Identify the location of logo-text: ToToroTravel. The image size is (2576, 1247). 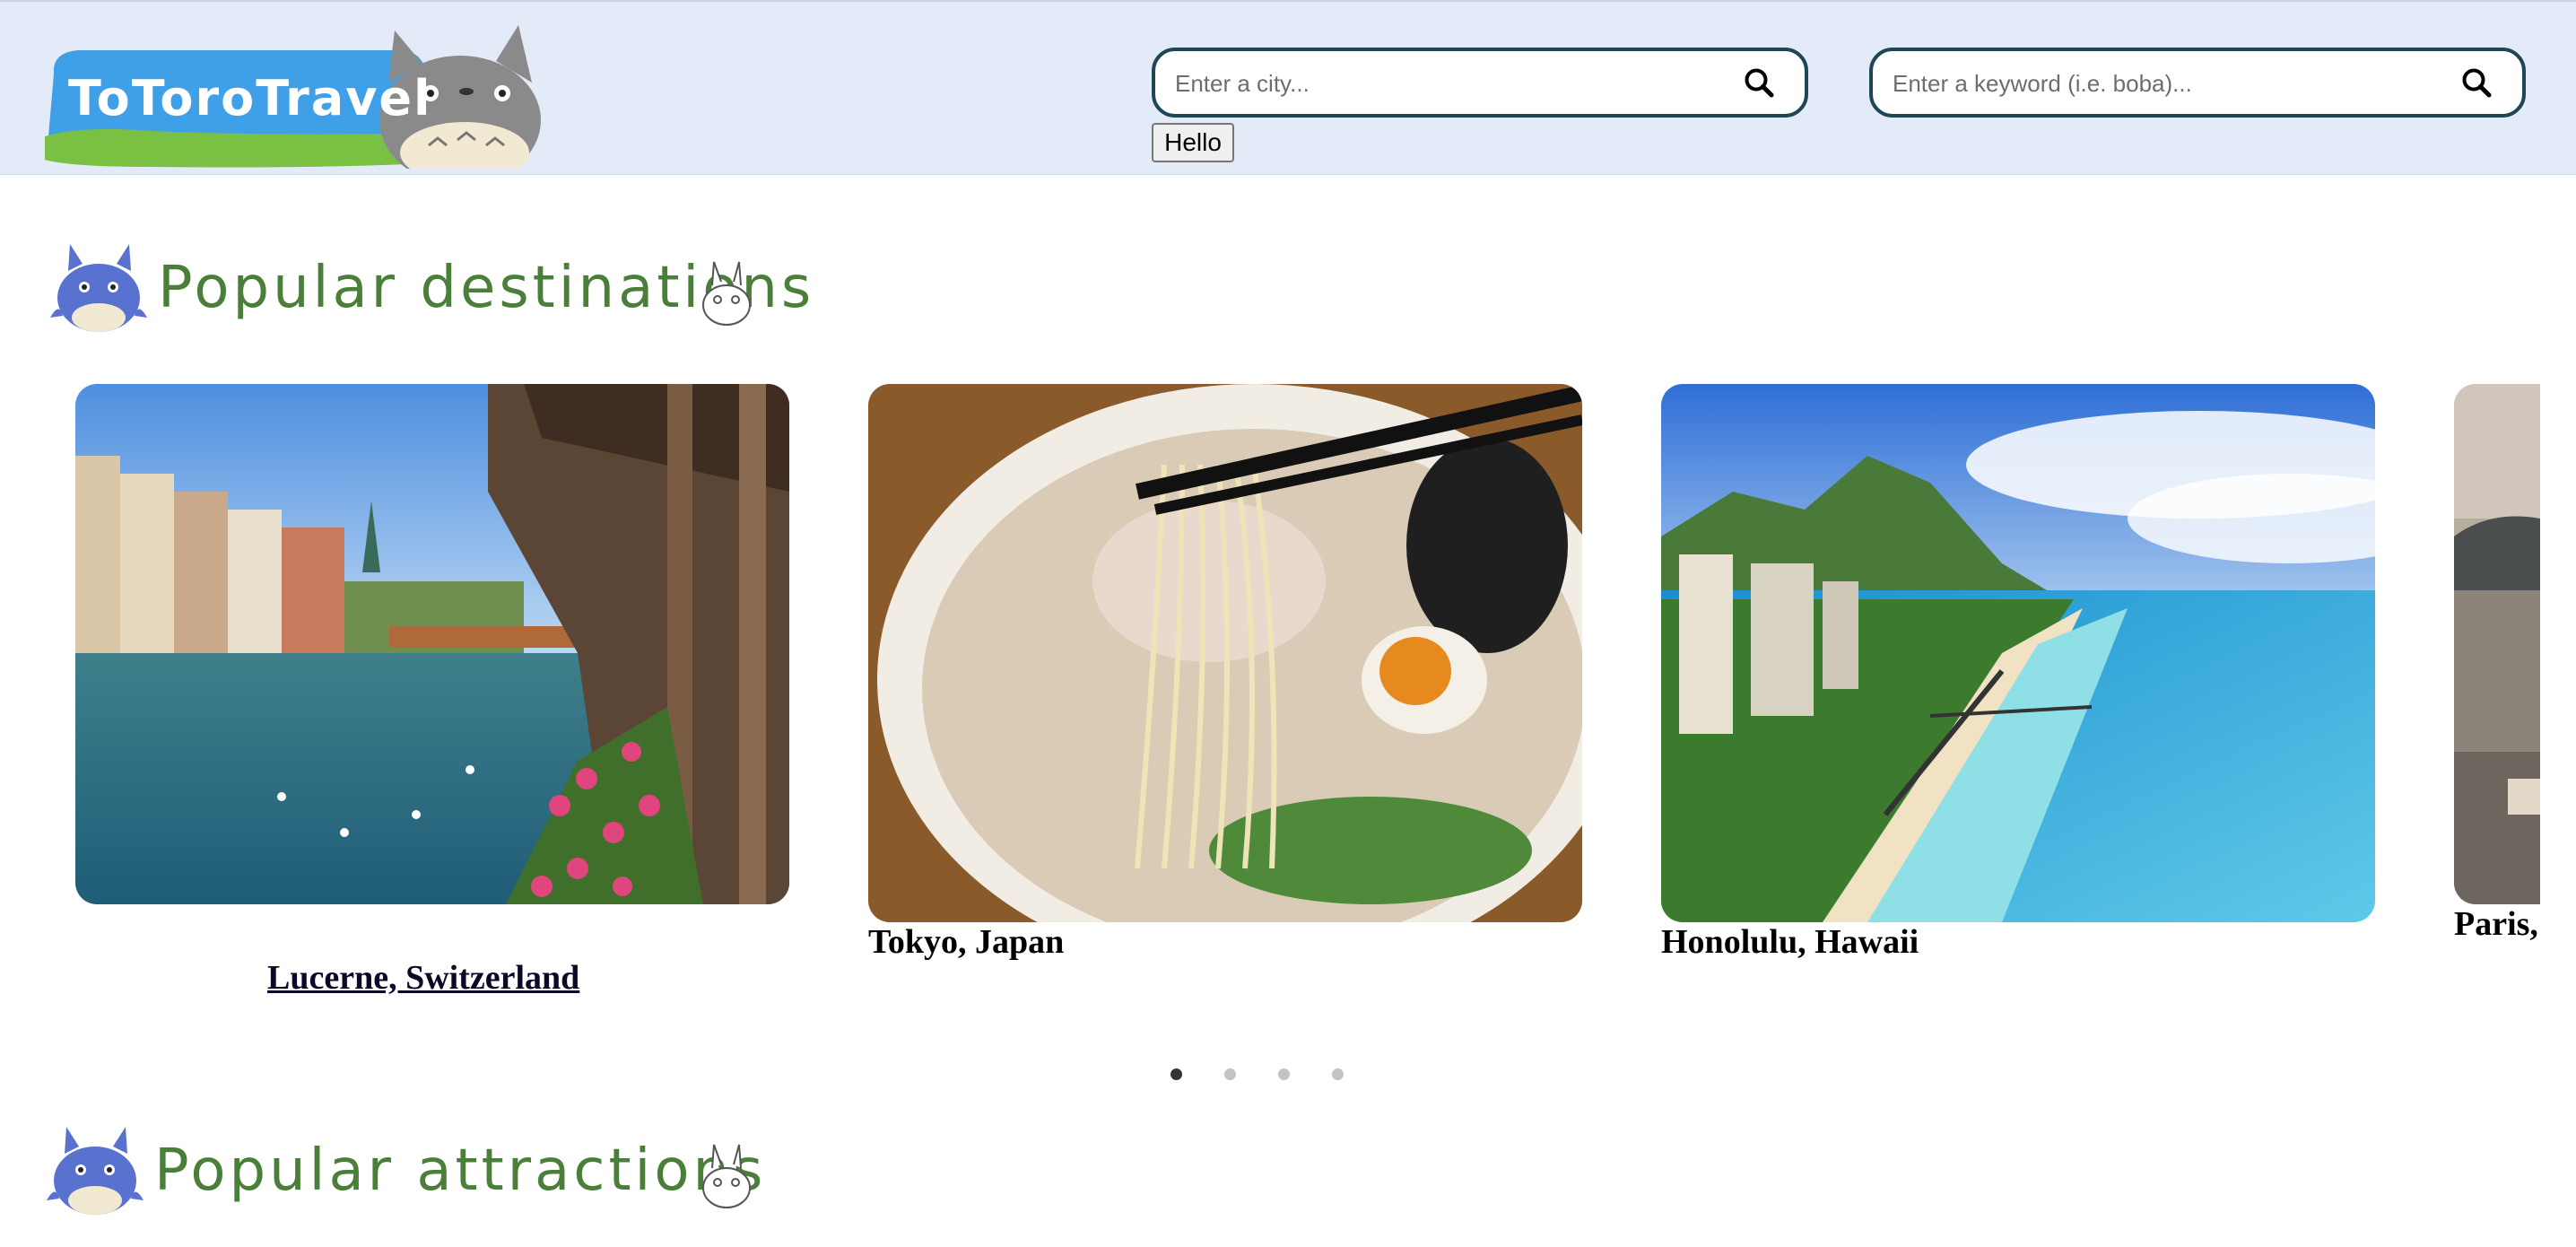
(250, 98).